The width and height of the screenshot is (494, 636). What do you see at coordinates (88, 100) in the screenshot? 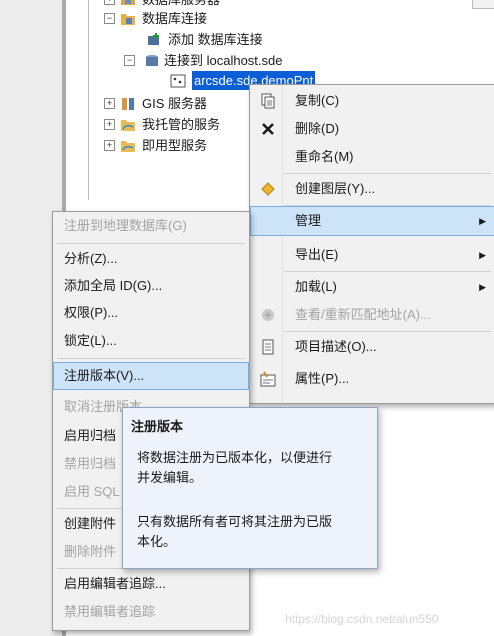
I see `tree-guide-line` at bounding box center [88, 100].